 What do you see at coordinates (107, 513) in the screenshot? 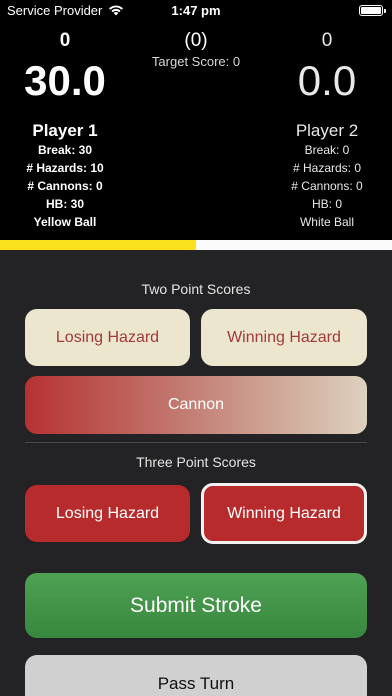
I see `three-point-losing-hazard-button: Losing Hazard` at bounding box center [107, 513].